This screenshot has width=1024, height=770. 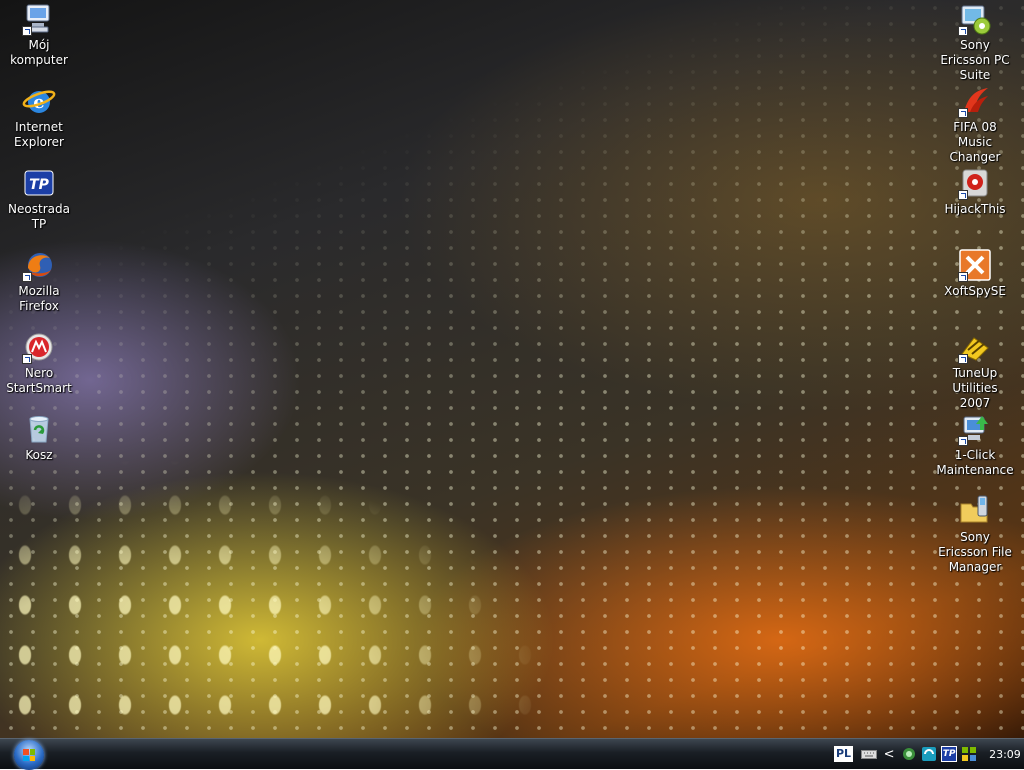 I want to click on sync-icon, so click(x=929, y=754).